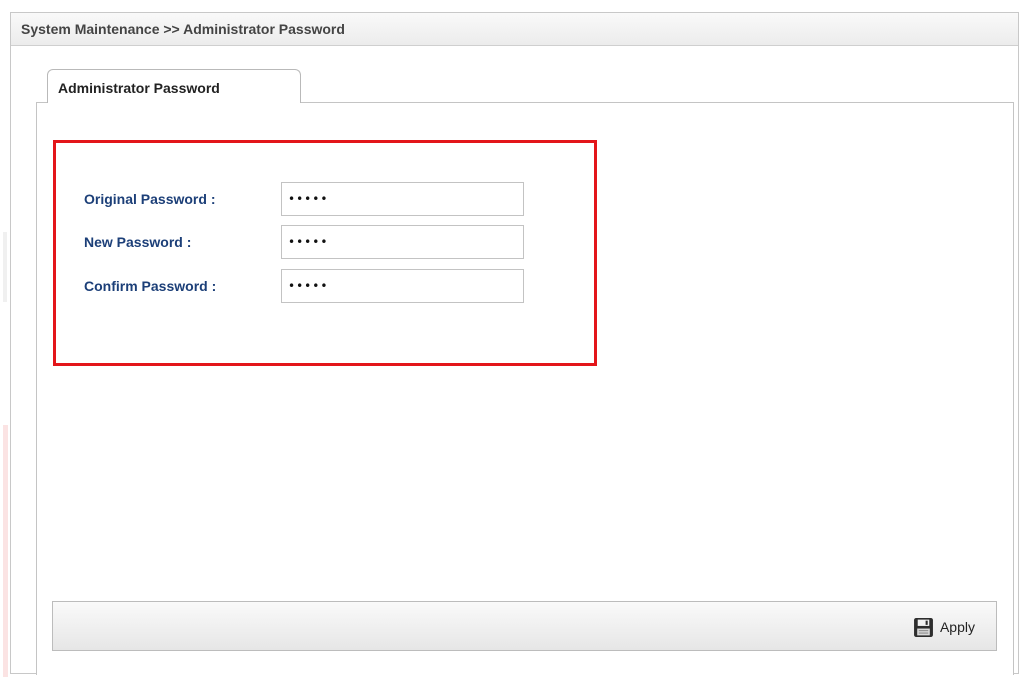 The height and width of the screenshot is (677, 1023). I want to click on original-password-label: Original Password :, so click(150, 199).